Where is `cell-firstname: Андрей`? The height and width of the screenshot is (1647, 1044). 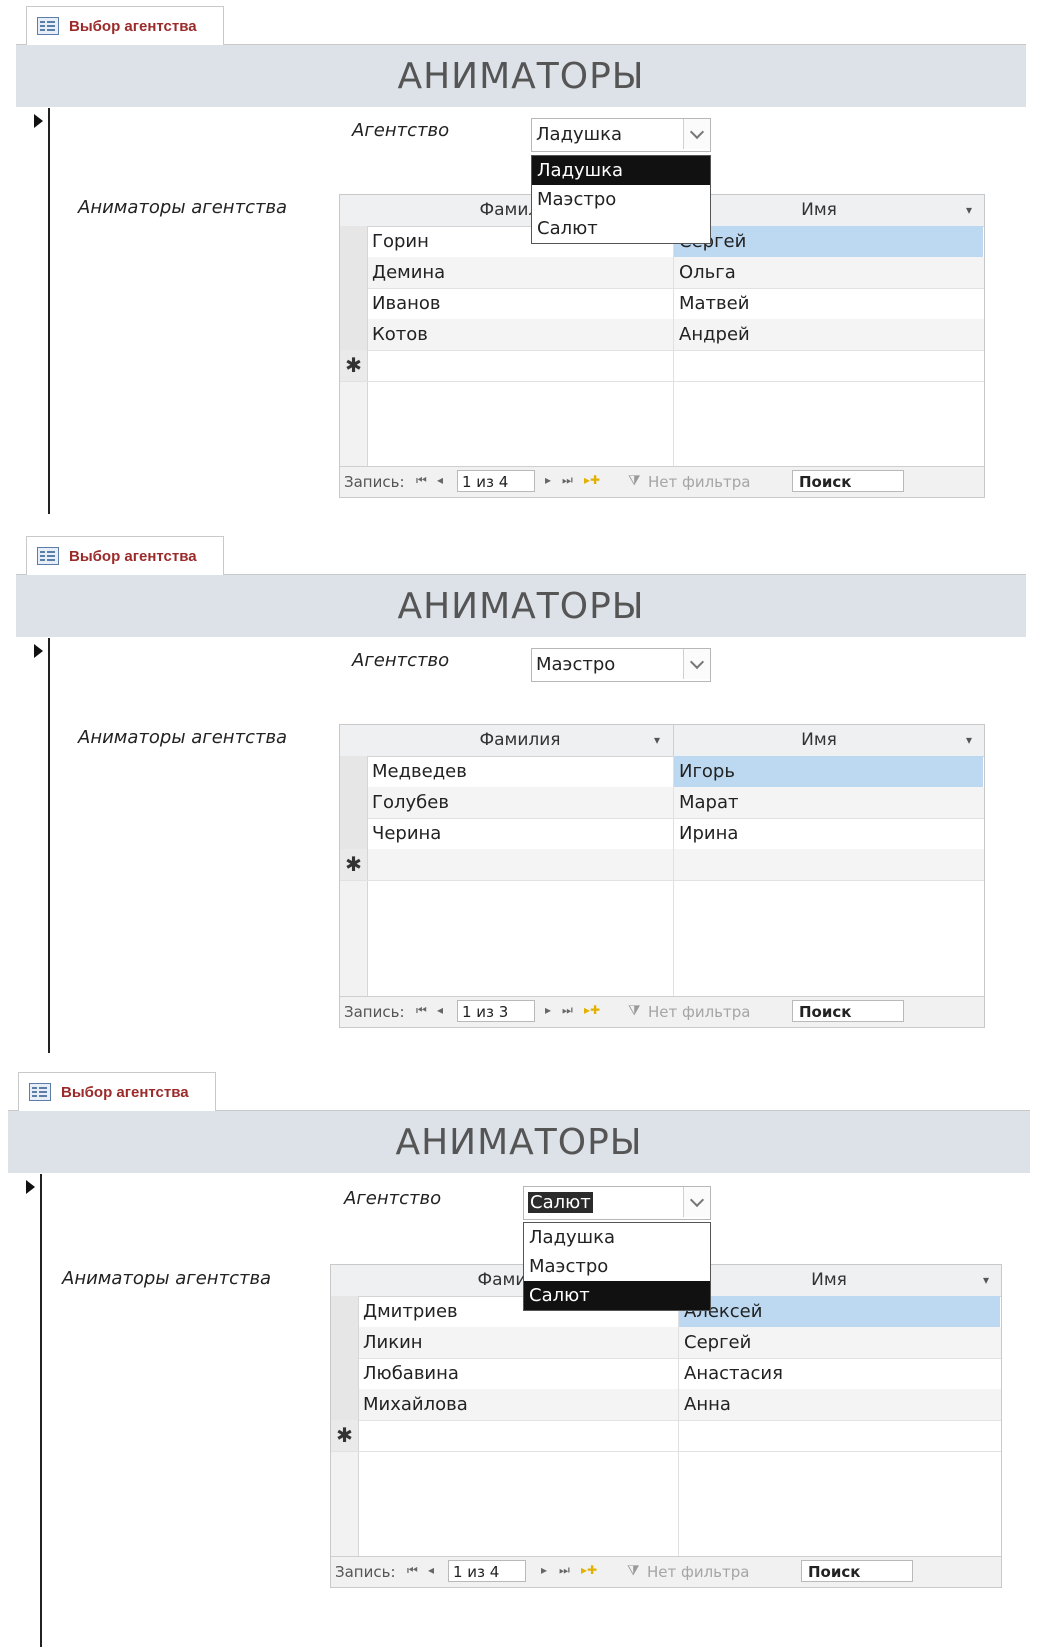
cell-firstname: Андрей is located at coordinates (828, 334).